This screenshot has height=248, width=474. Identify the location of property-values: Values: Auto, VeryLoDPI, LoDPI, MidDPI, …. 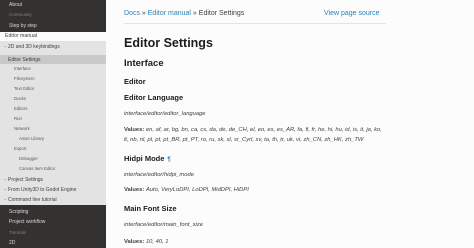
(186, 190).